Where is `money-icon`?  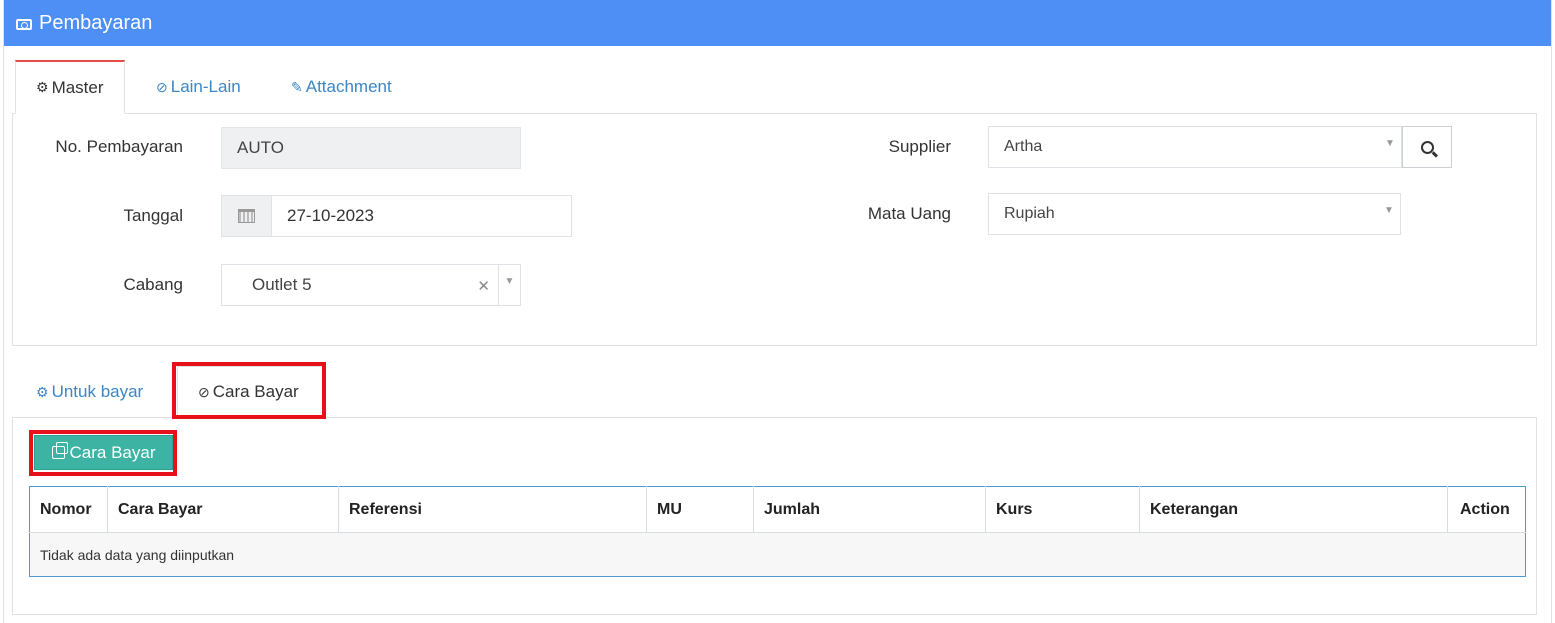
money-icon is located at coordinates (24, 24).